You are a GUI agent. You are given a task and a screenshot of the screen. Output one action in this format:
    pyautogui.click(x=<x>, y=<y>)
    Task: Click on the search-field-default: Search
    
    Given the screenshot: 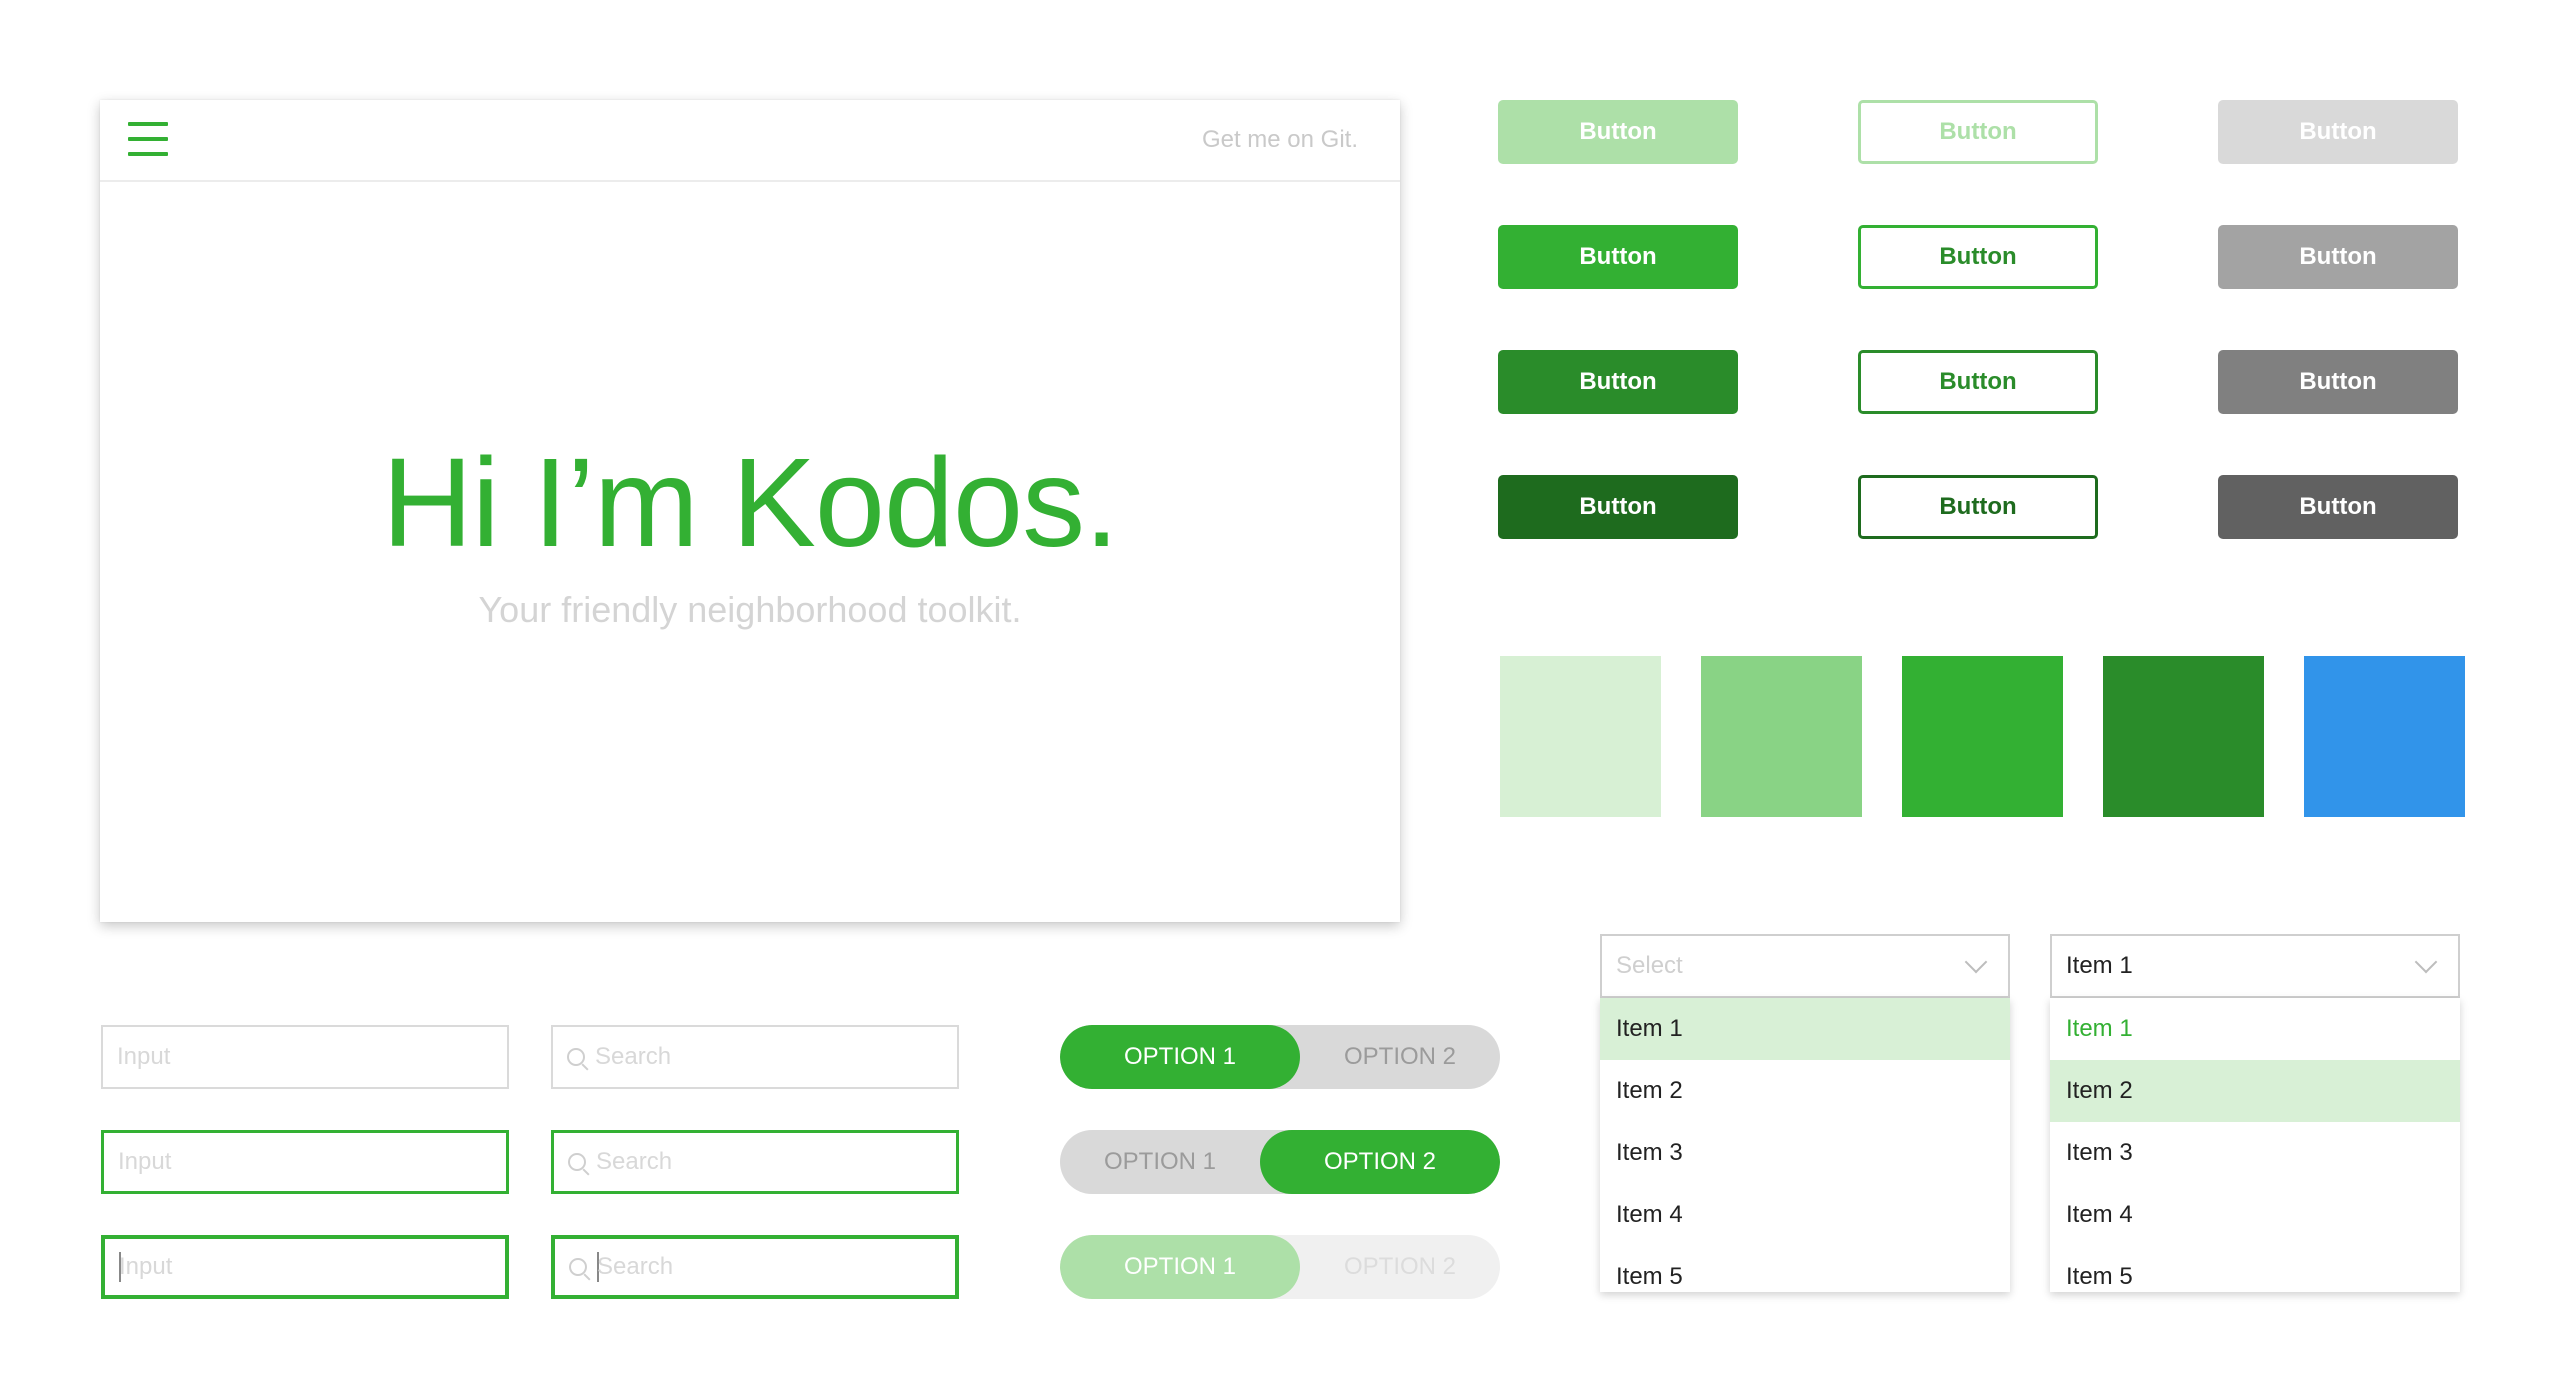 What is the action you would take?
    pyautogui.click(x=755, y=1057)
    